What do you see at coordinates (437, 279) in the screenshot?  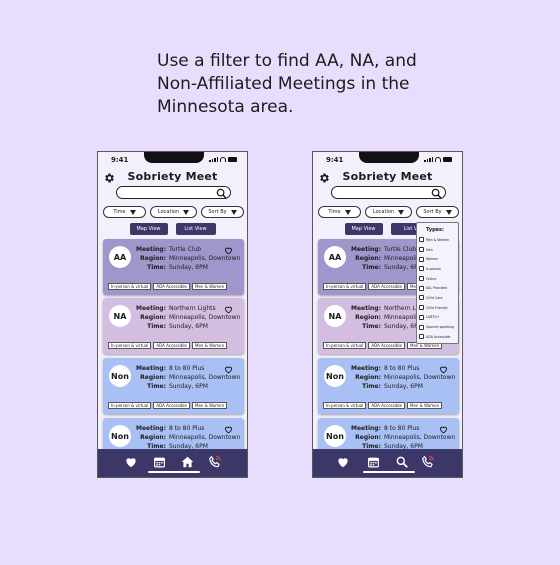 I see `type-option: Online` at bounding box center [437, 279].